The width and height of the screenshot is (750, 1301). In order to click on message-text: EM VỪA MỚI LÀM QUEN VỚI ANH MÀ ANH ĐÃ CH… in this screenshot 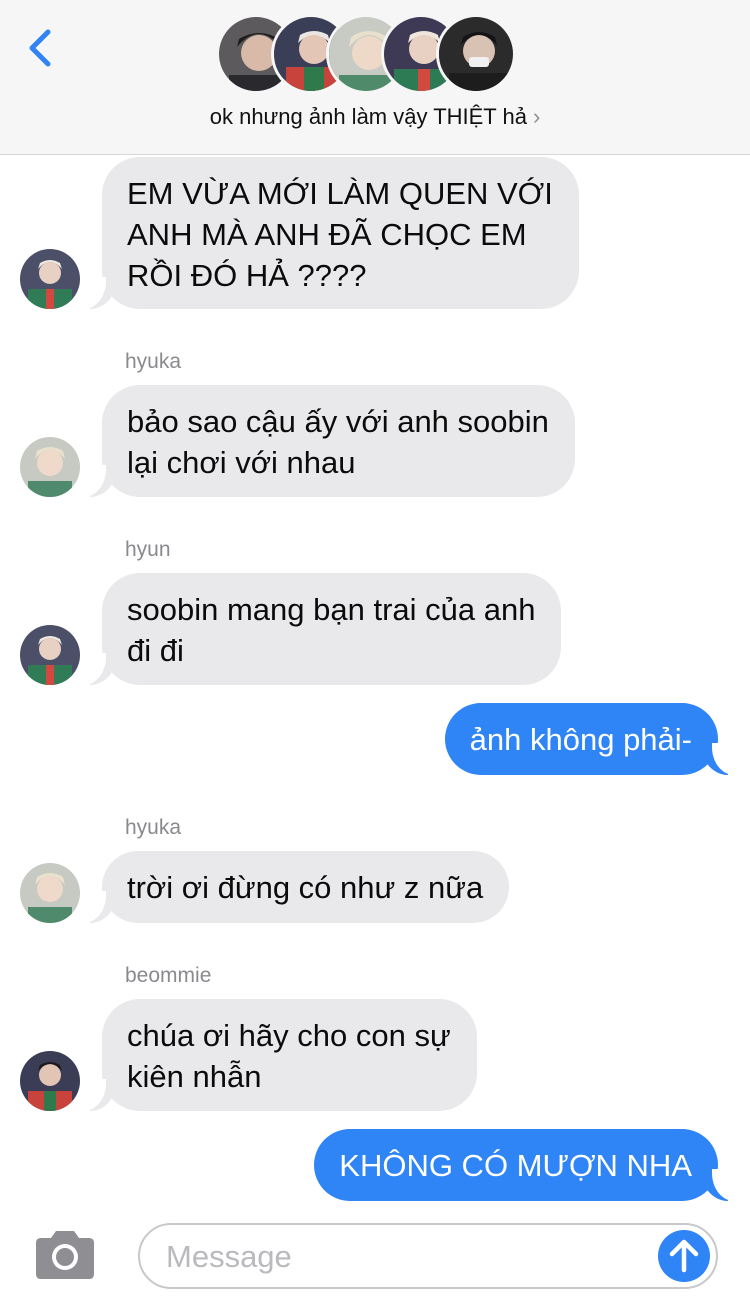, I will do `click(340, 234)`.